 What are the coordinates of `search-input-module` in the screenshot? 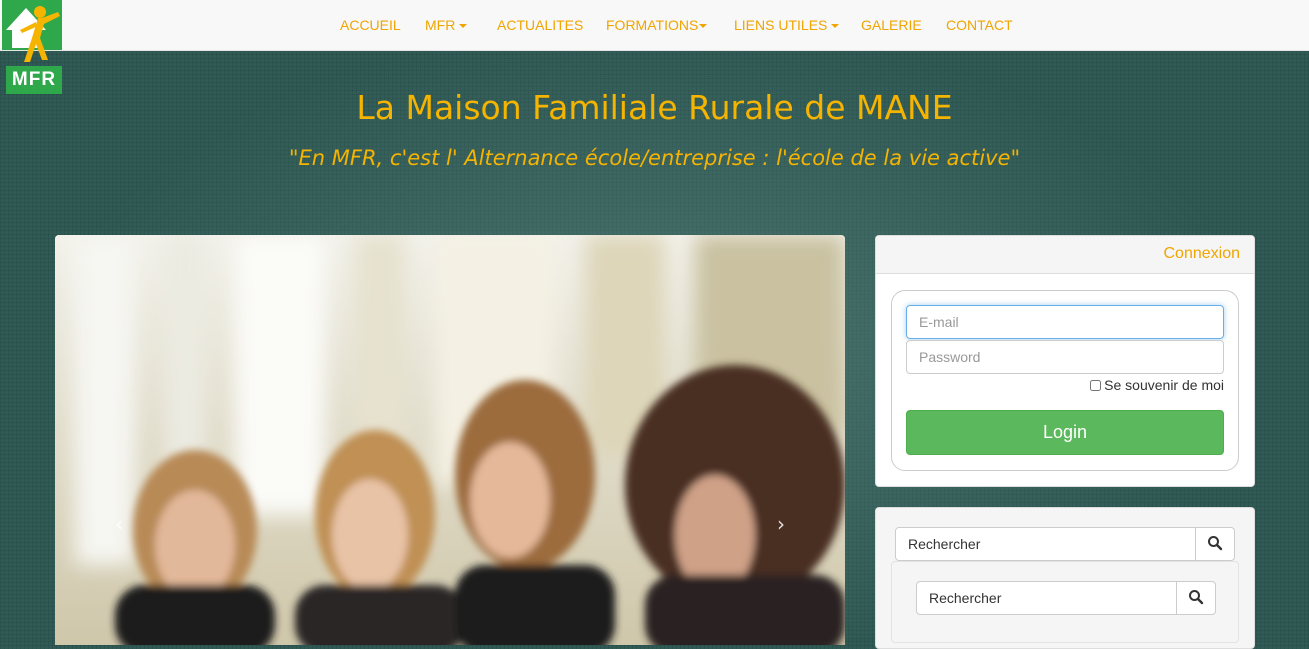 It's located at (1046, 598).